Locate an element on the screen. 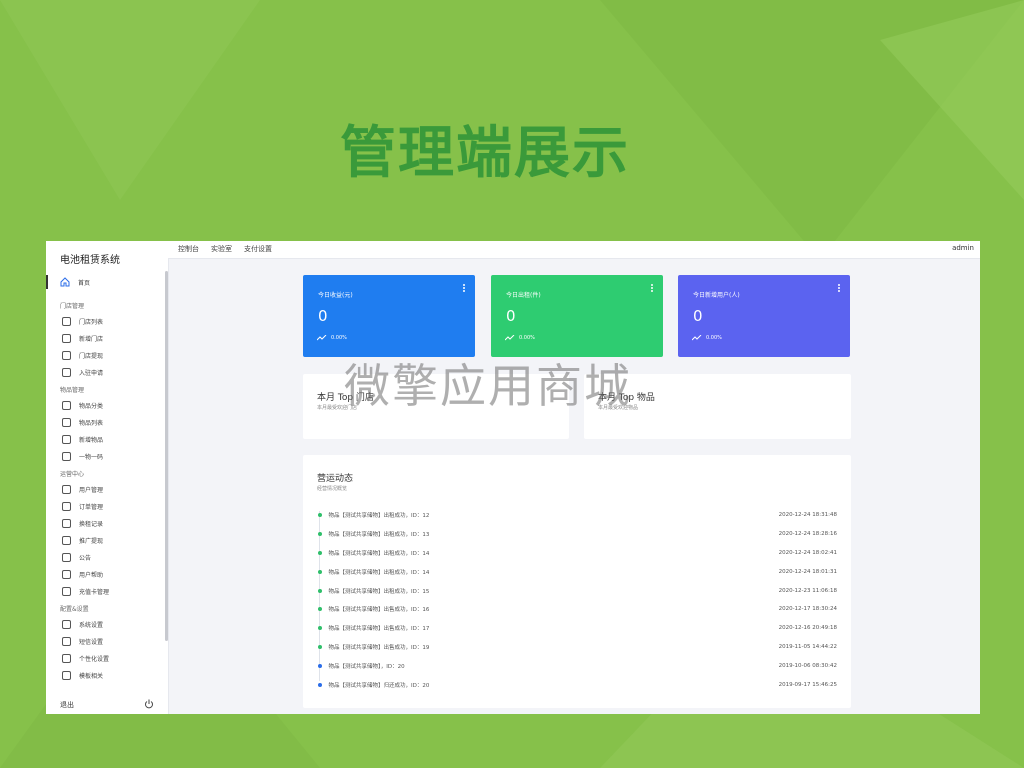 The height and width of the screenshot is (768, 1024). user-icon is located at coordinates (66, 489).